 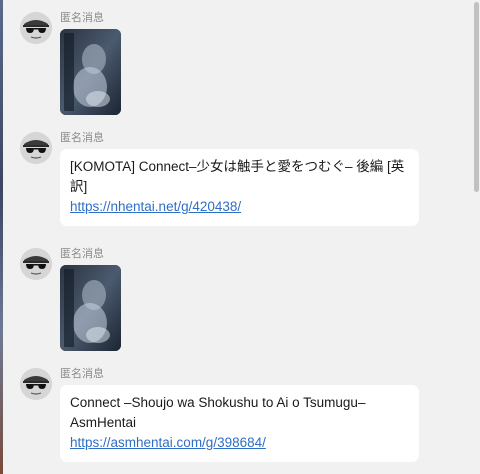 What do you see at coordinates (476, 97) in the screenshot?
I see `scrollbar-thumb` at bounding box center [476, 97].